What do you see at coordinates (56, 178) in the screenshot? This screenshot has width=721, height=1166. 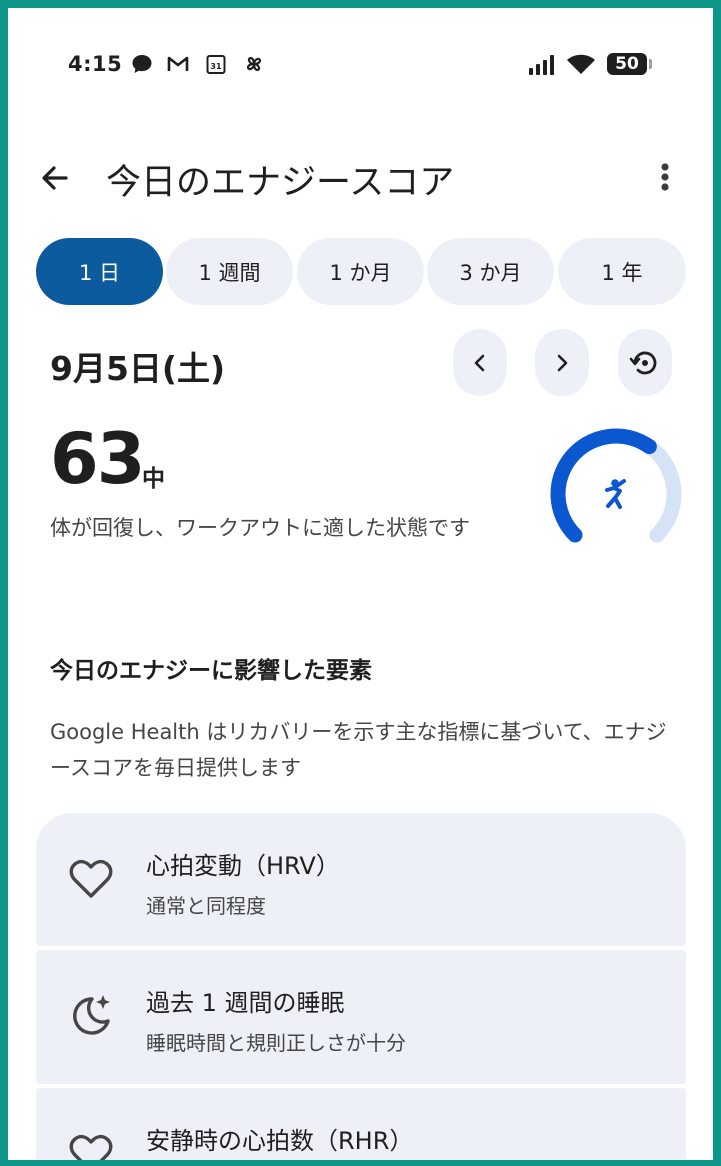 I see `back-arrow-icon` at bounding box center [56, 178].